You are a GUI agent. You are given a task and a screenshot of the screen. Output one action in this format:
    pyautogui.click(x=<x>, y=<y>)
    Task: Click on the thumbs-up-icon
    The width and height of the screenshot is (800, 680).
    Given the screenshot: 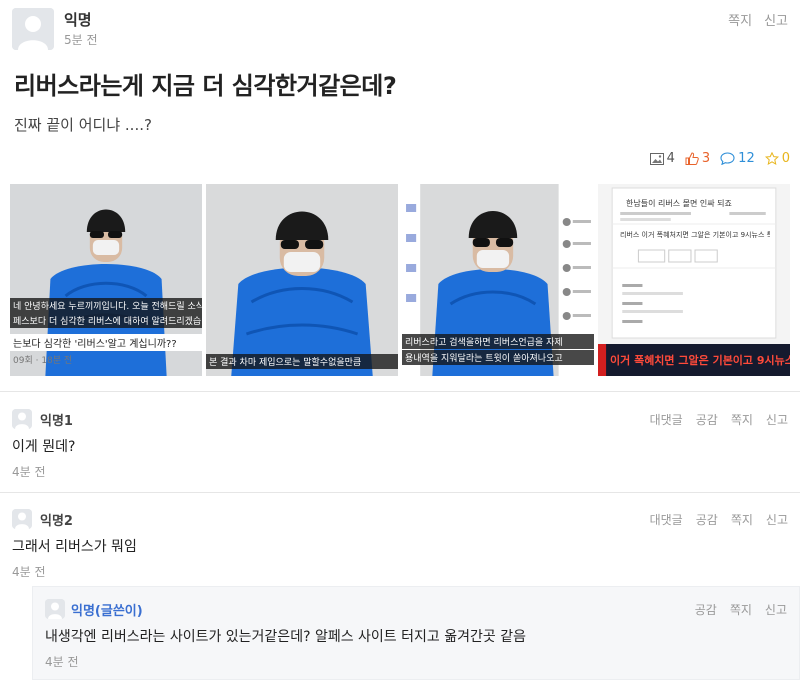 What is the action you would take?
    pyautogui.click(x=692, y=158)
    